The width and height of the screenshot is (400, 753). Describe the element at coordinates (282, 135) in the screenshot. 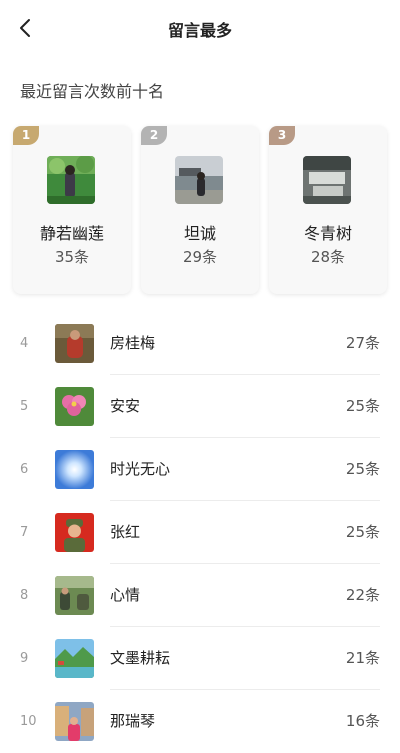

I see `rank-badge: 3` at that location.